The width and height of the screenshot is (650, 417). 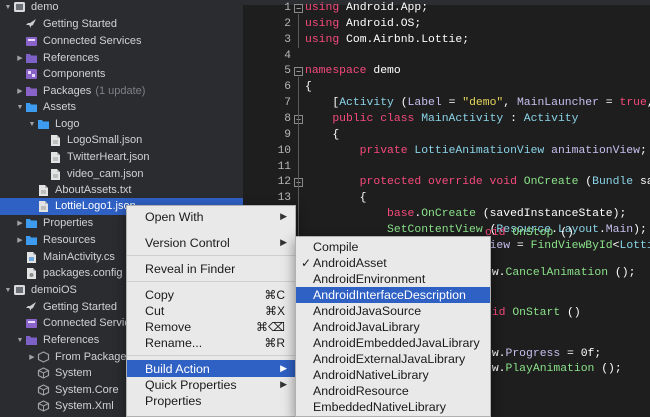 I want to click on build-action-compile: Compile, so click(x=393, y=247).